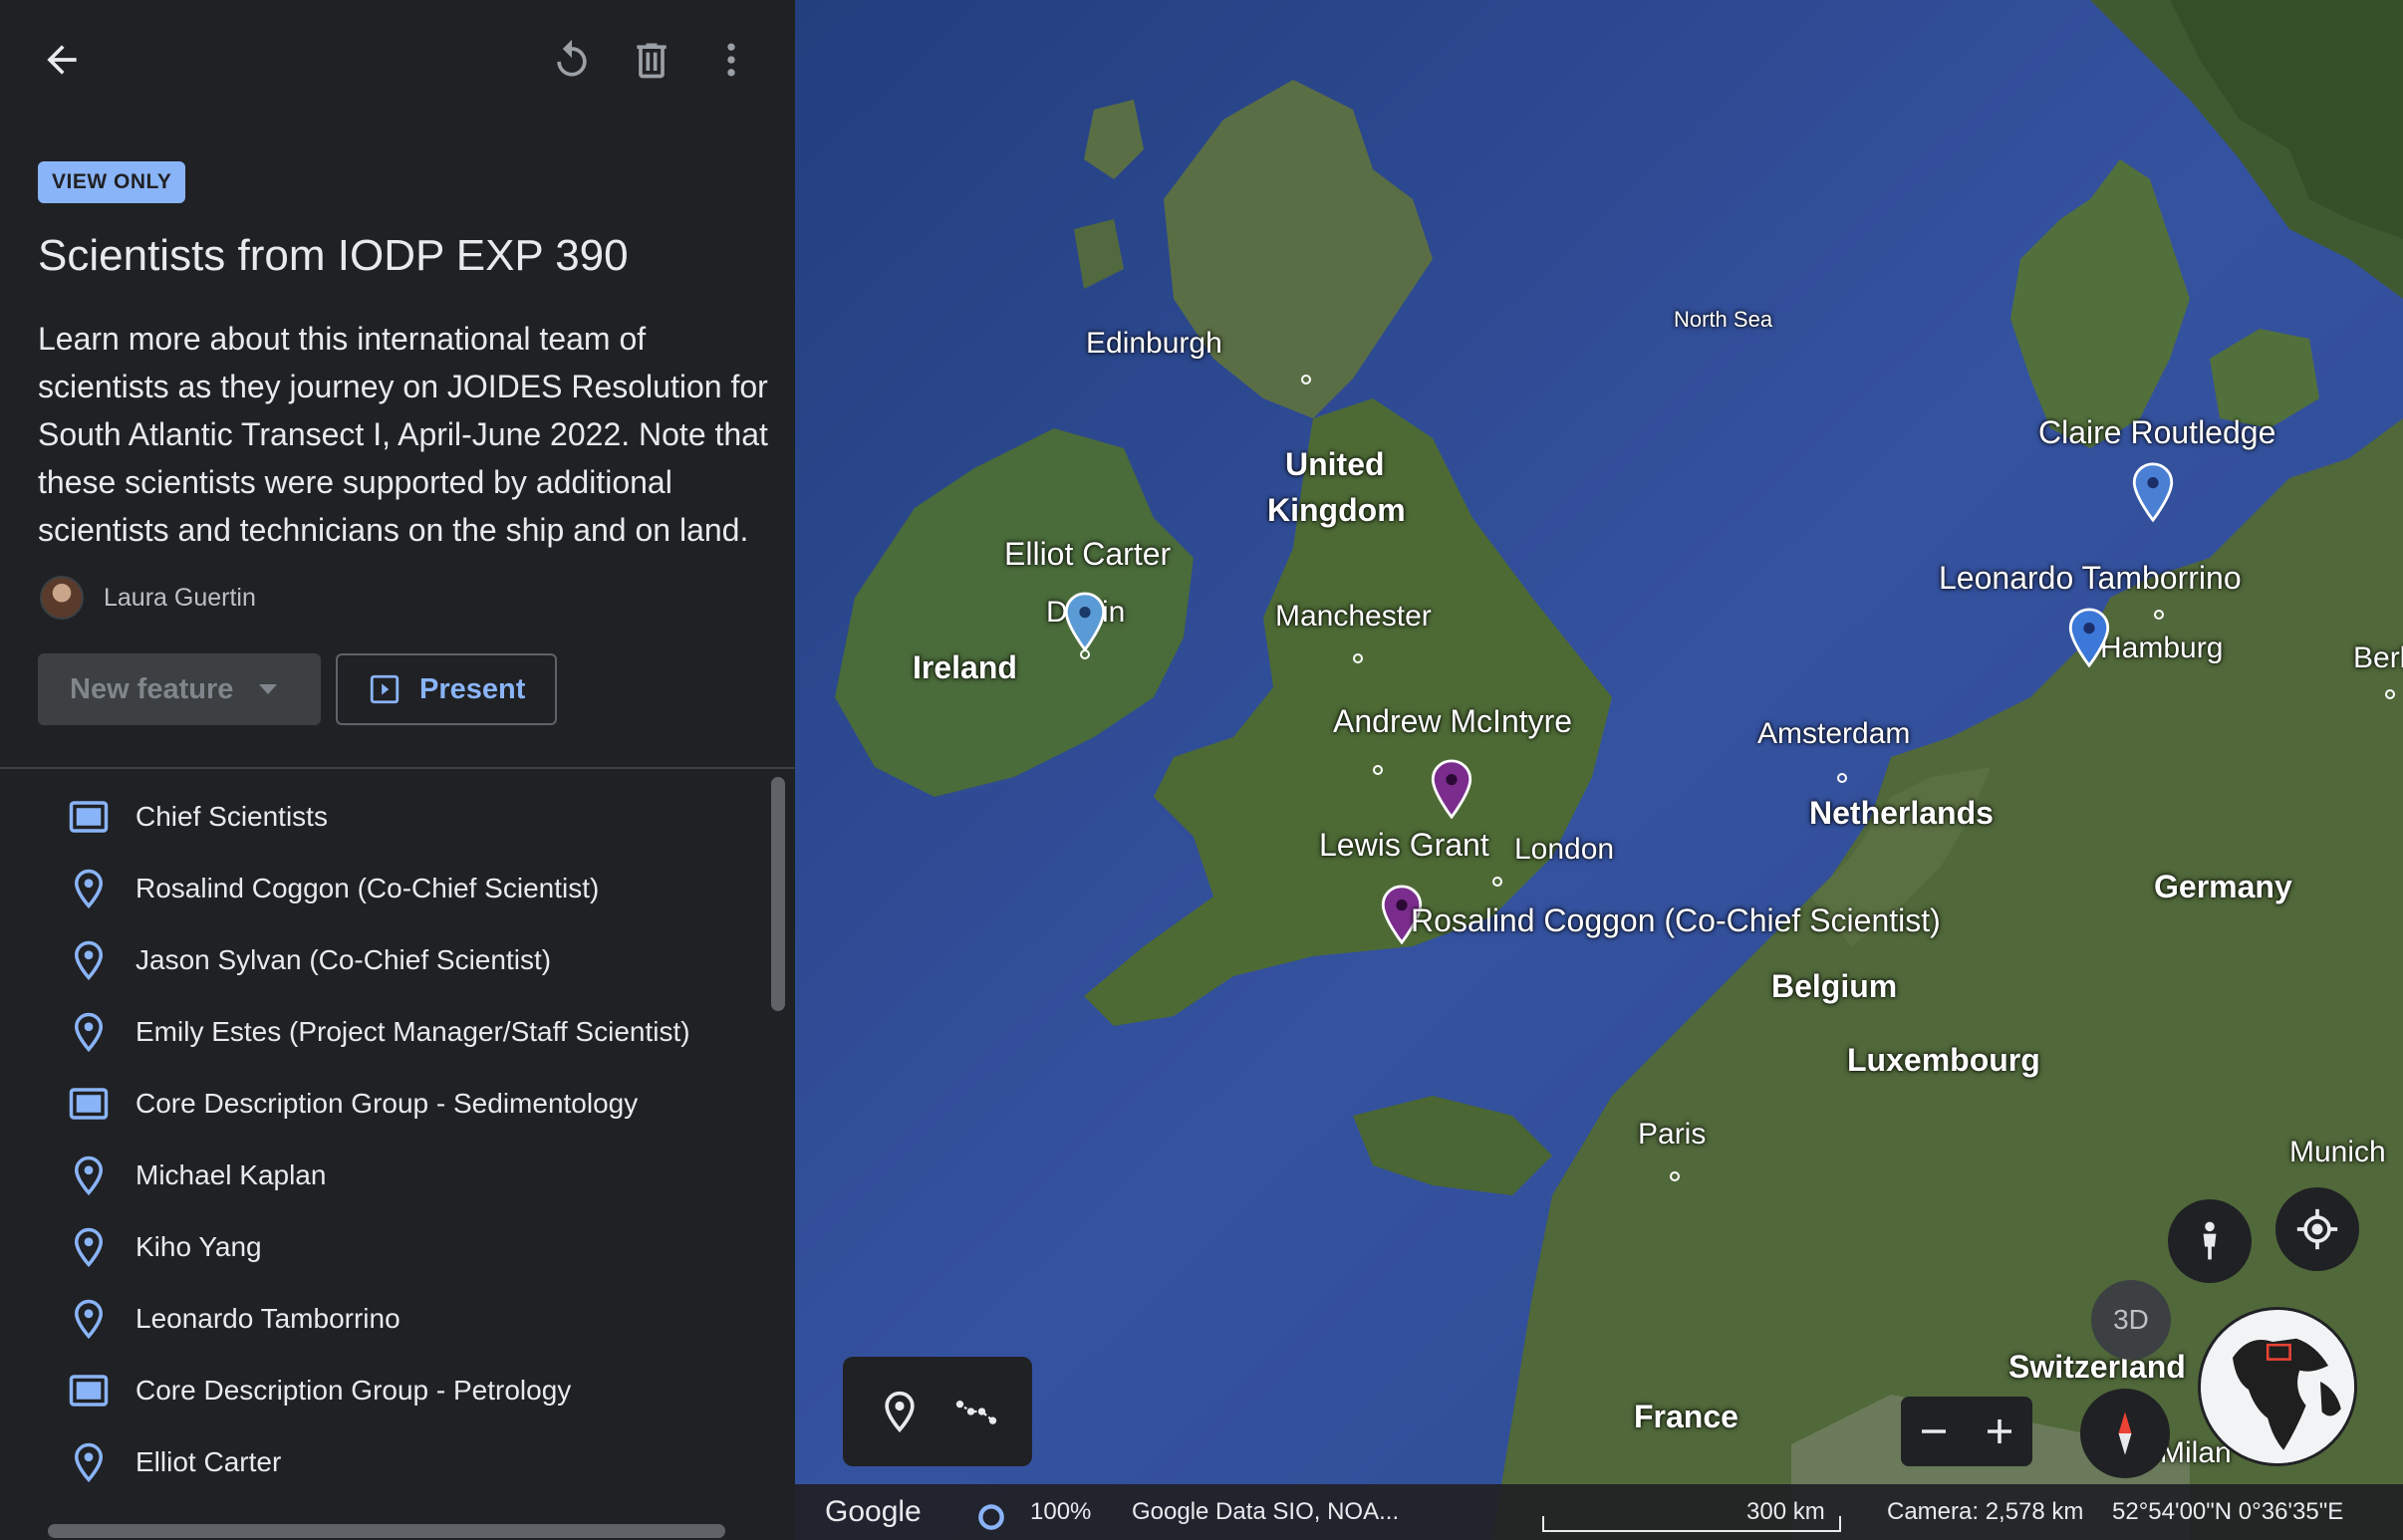 The height and width of the screenshot is (1540, 2403). I want to click on my-location-icon, so click(2317, 1229).